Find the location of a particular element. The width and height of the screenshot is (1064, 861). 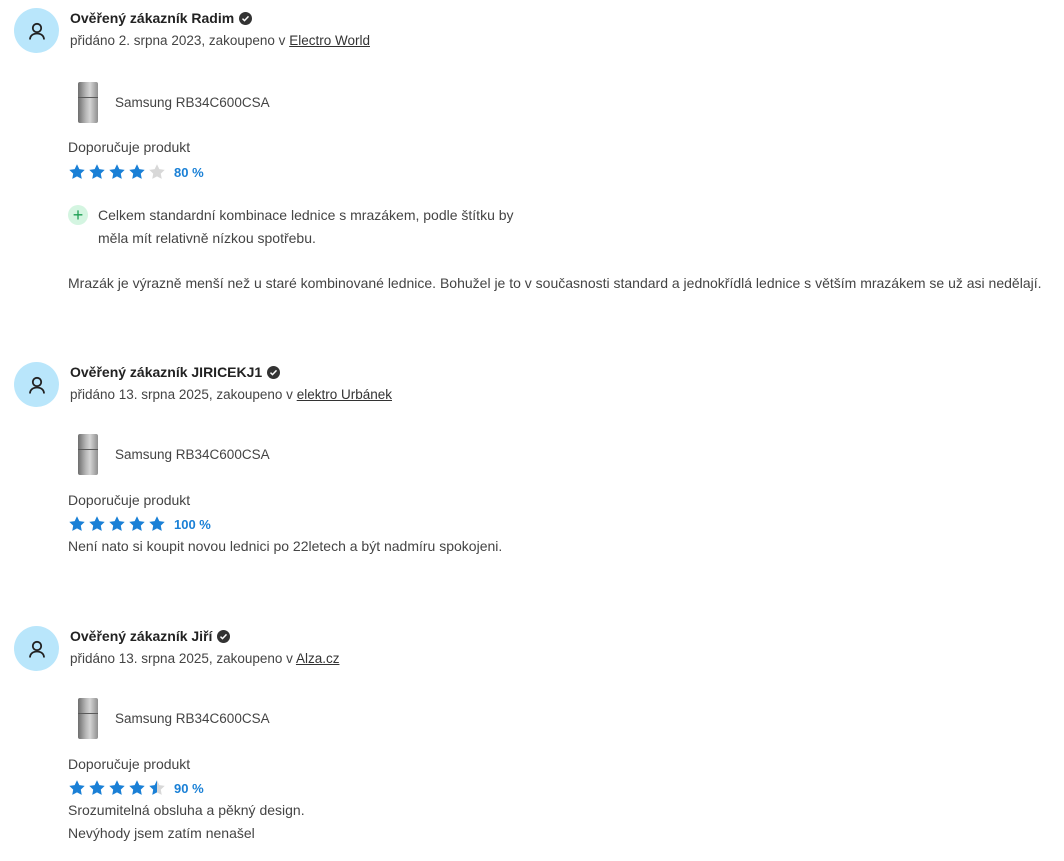

rating-percent: 100 % is located at coordinates (192, 524).